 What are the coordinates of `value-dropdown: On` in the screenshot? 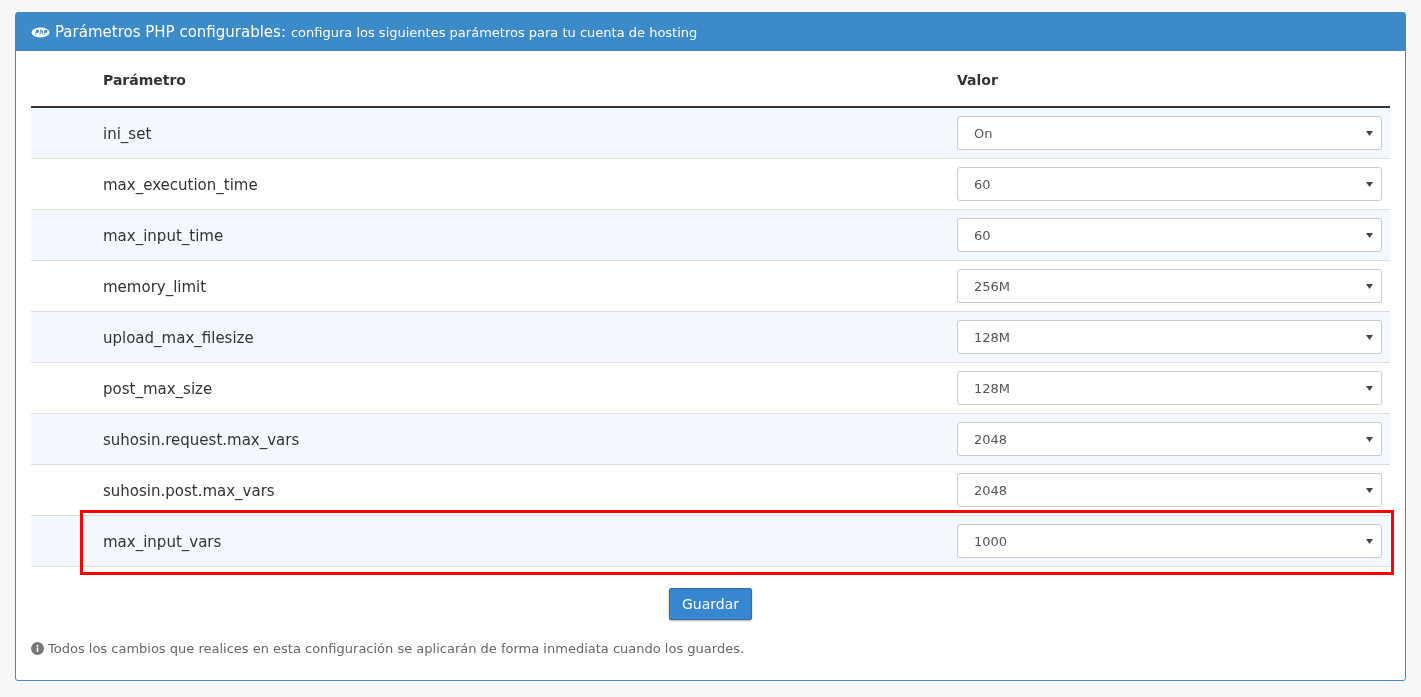 It's located at (1169, 133).